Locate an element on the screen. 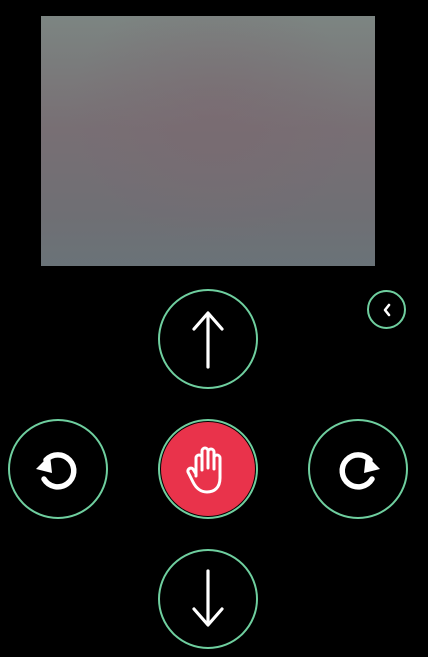  stop-button-fill is located at coordinates (208, 469).